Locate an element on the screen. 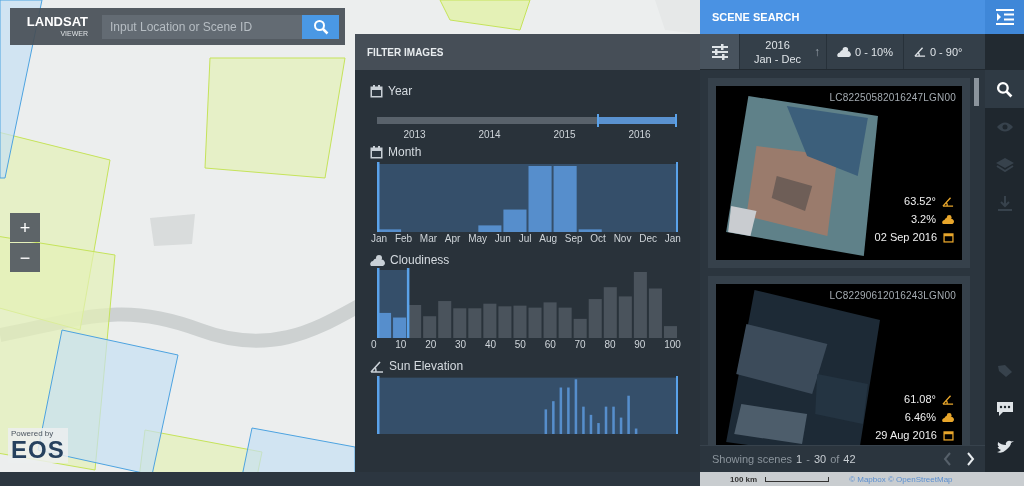 The height and width of the screenshot is (486, 1024). axis-label: 60 is located at coordinates (550, 344).